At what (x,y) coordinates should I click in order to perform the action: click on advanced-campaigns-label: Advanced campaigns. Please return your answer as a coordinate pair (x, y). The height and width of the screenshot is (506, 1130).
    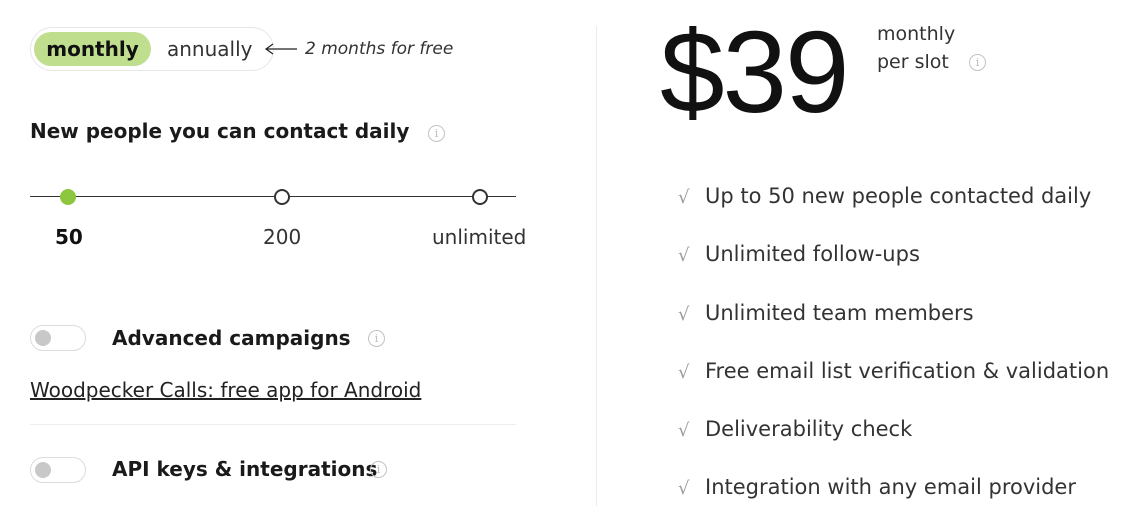
    Looking at the image, I should click on (231, 338).